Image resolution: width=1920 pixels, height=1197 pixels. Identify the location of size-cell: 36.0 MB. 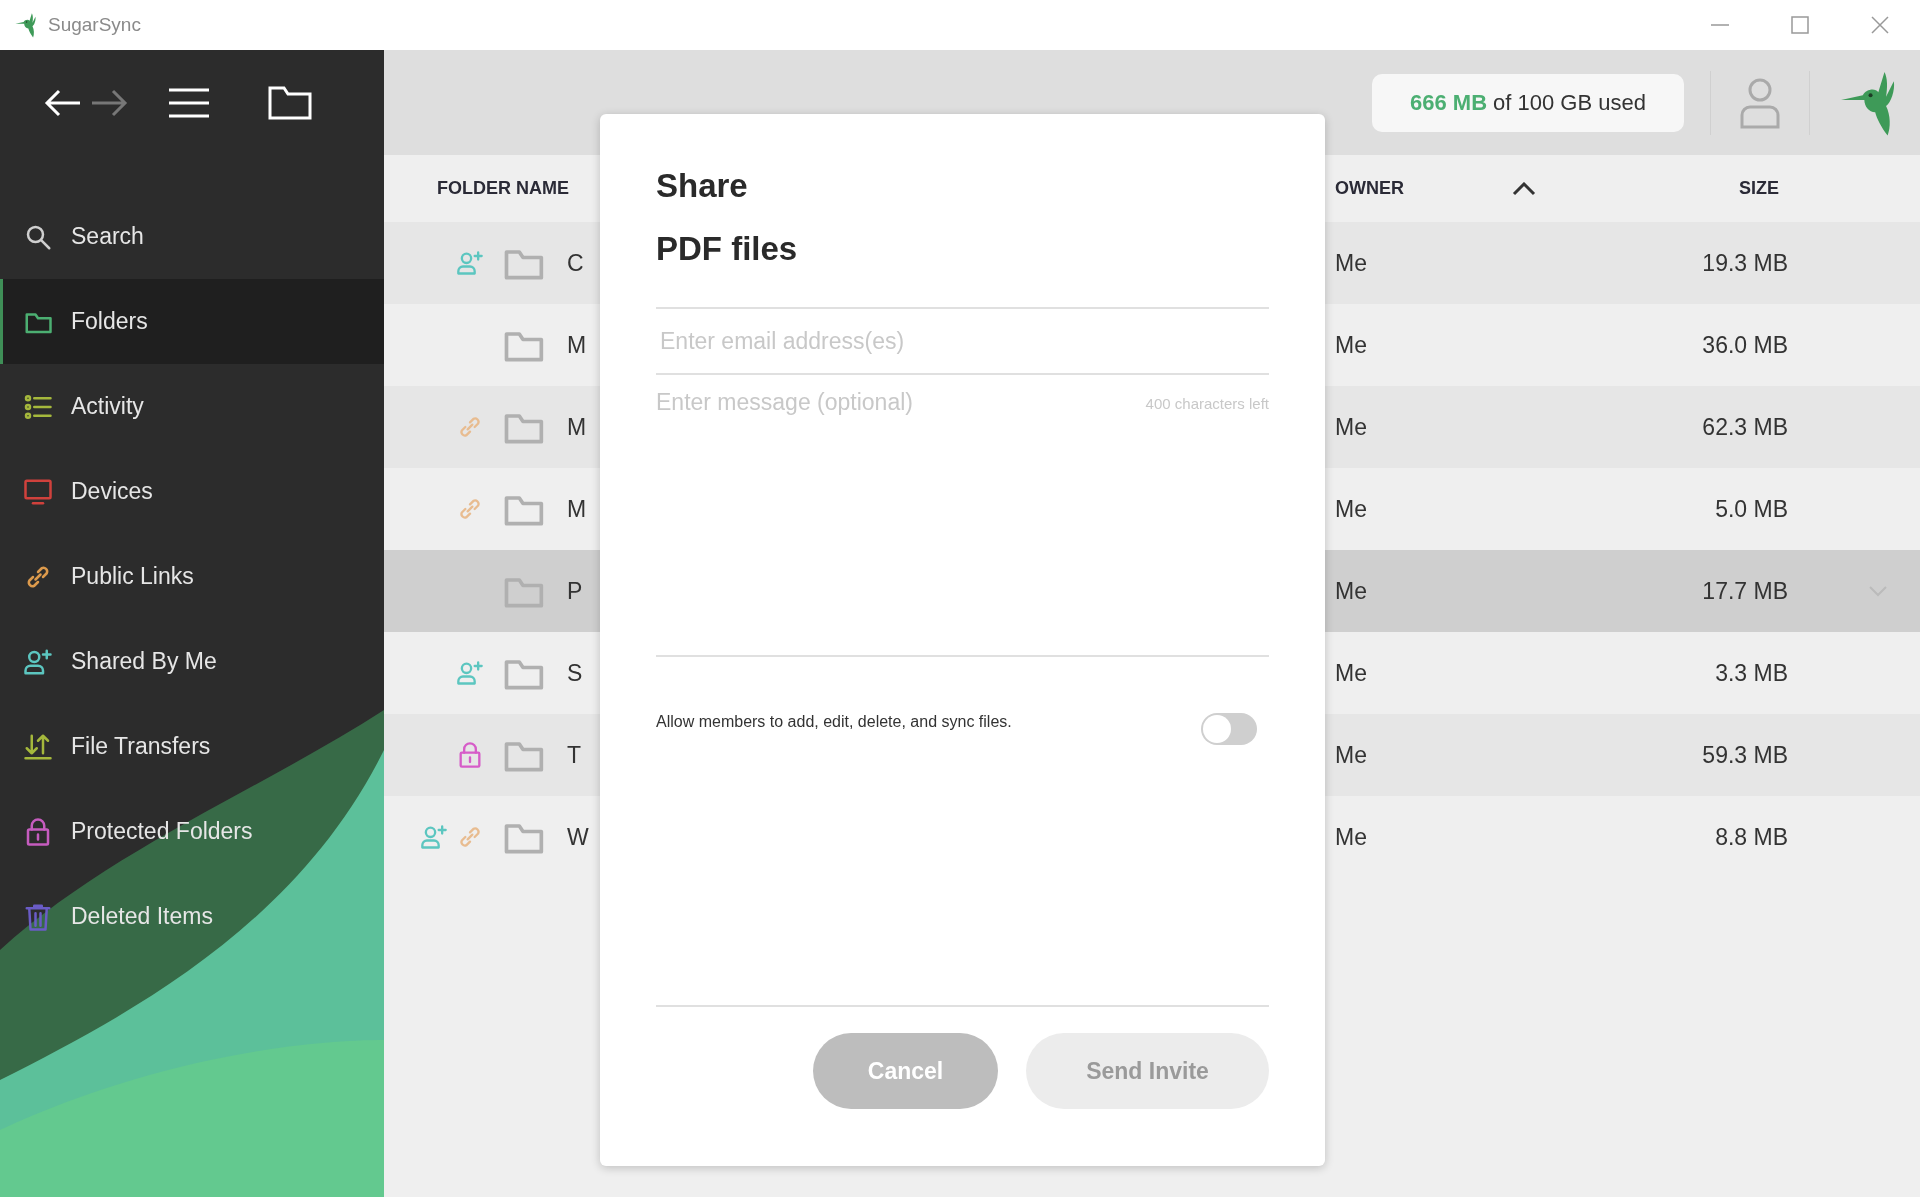
(1745, 344).